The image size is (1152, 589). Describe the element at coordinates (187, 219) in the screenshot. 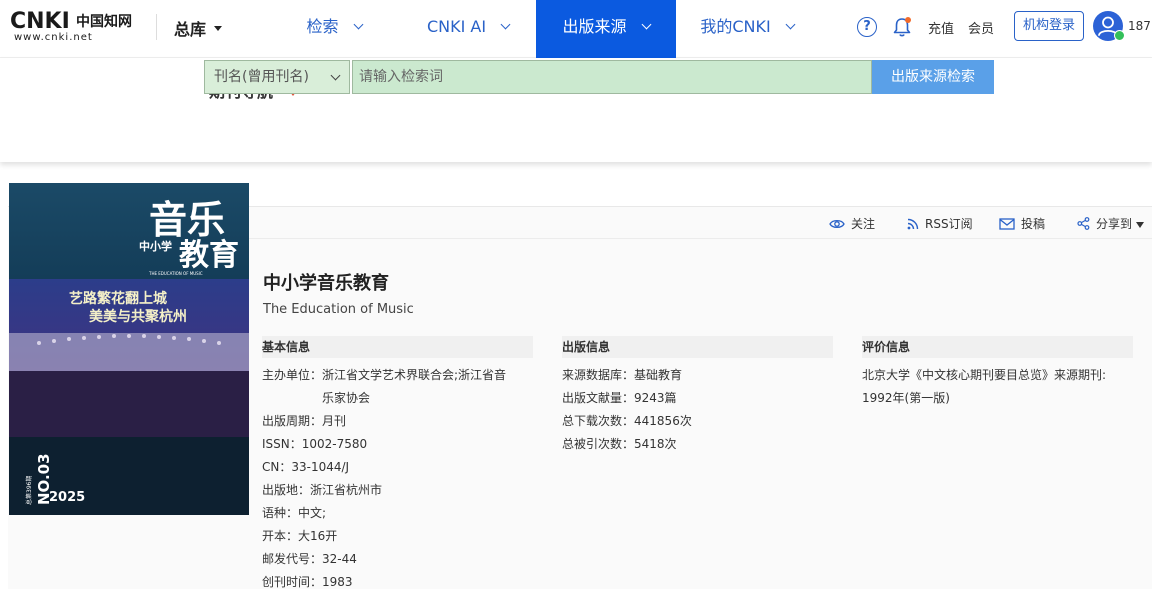

I see `cover-title: 音乐` at that location.